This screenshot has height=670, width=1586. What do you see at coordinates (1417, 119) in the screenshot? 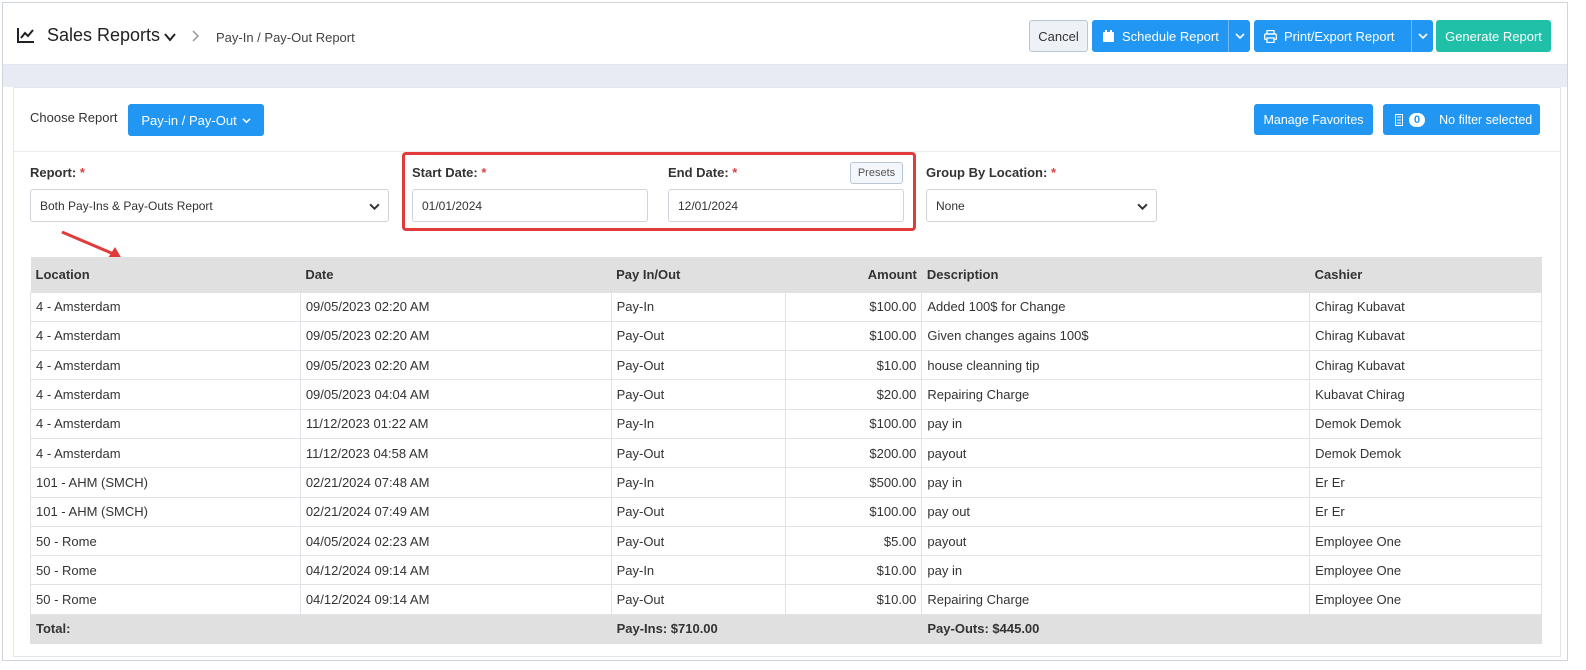
I see `filter-count-badge: 0` at bounding box center [1417, 119].